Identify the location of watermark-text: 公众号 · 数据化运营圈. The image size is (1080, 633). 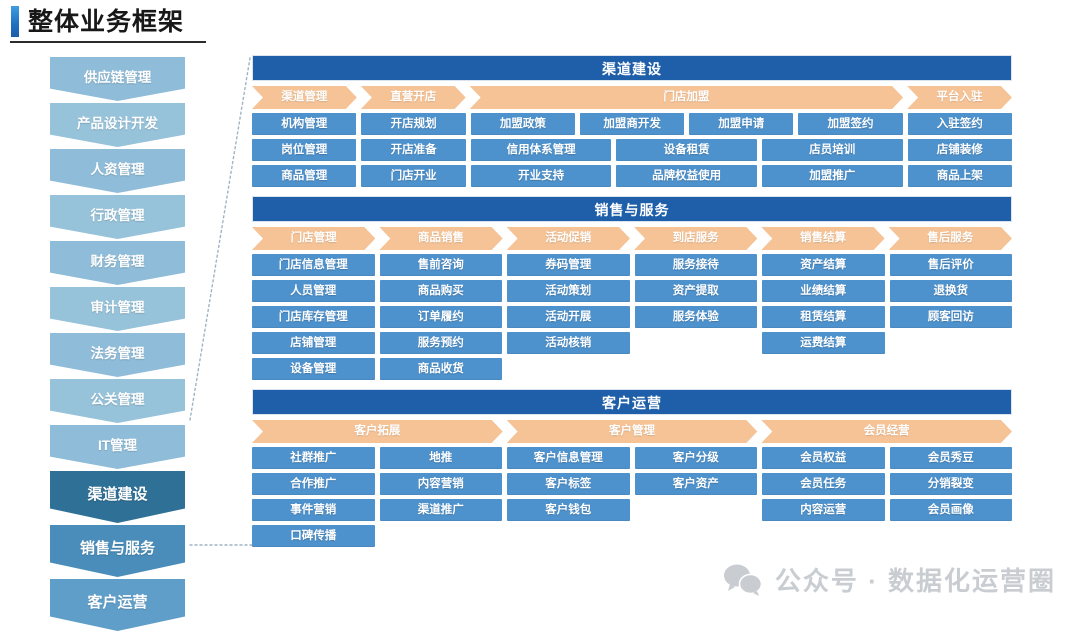
(915, 581).